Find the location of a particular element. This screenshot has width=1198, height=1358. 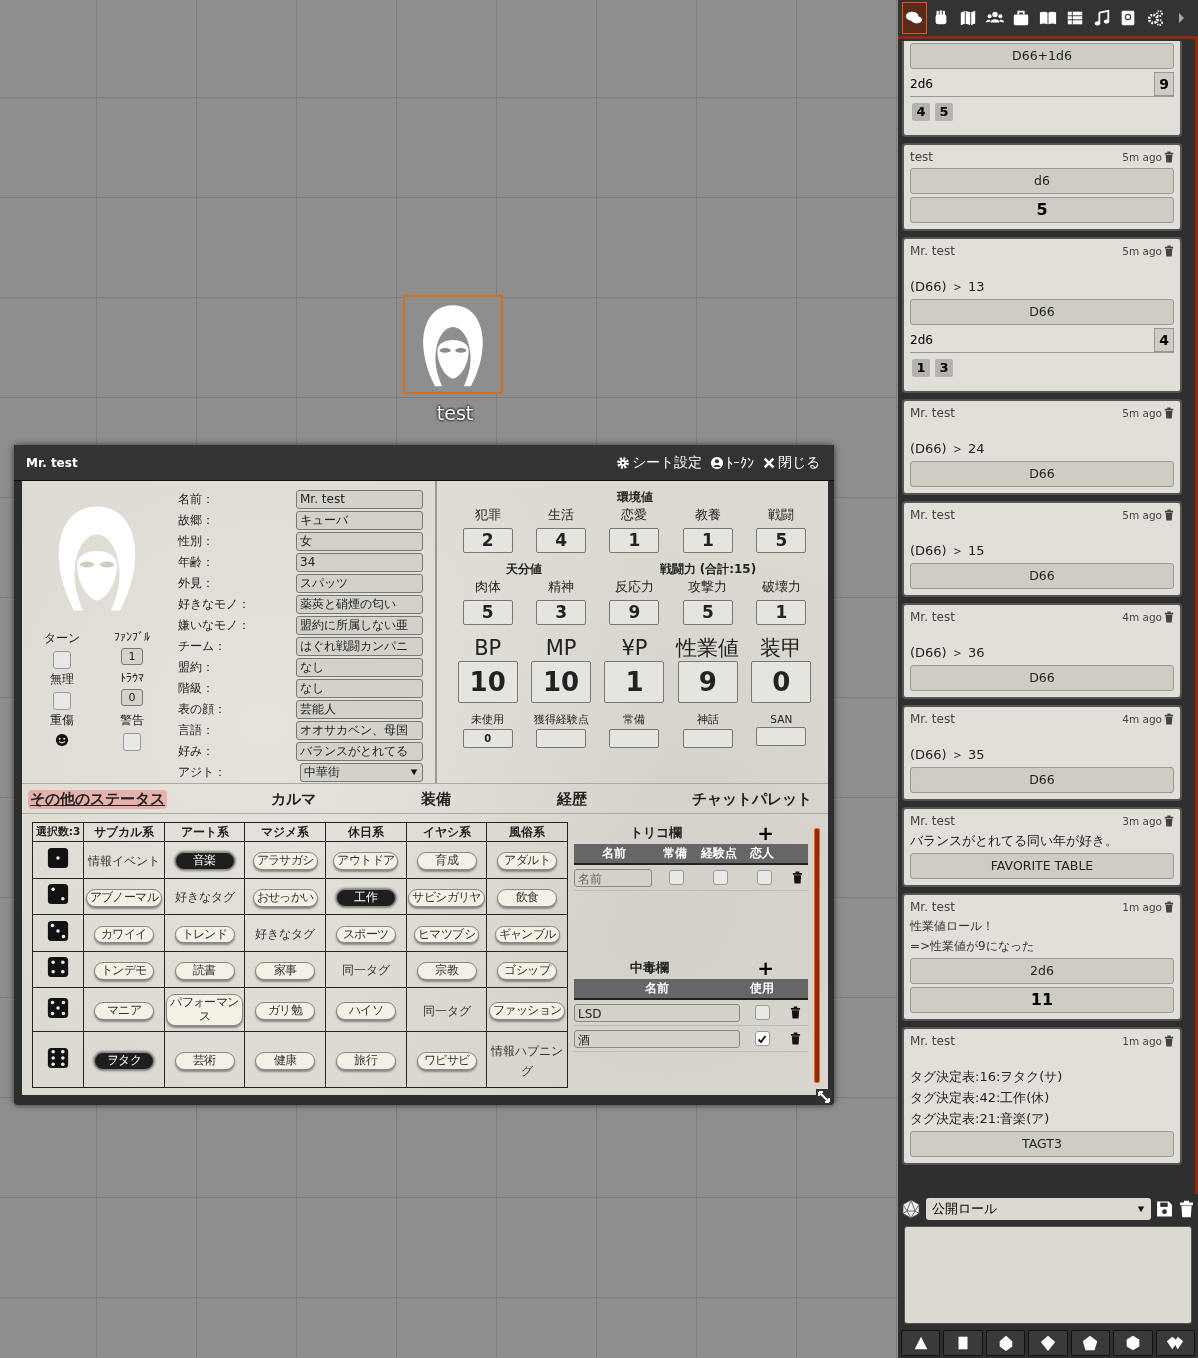

roll-mode-dropdown: 公開ロール is located at coordinates (1038, 1209).